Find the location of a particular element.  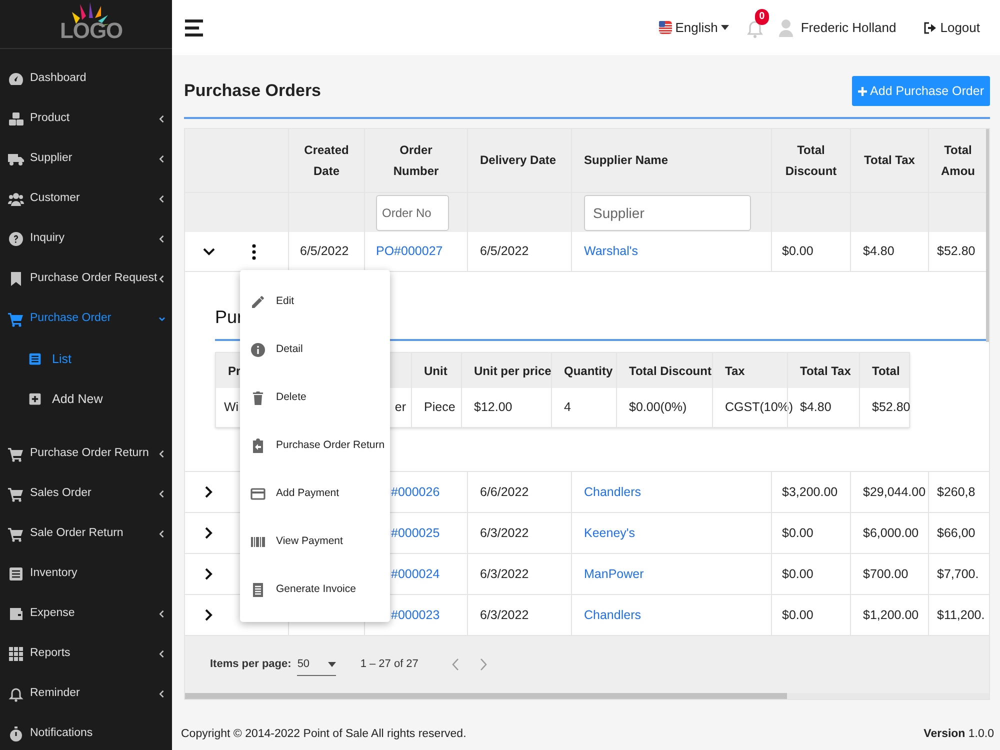

column-header: Supplier Name is located at coordinates (626, 160).